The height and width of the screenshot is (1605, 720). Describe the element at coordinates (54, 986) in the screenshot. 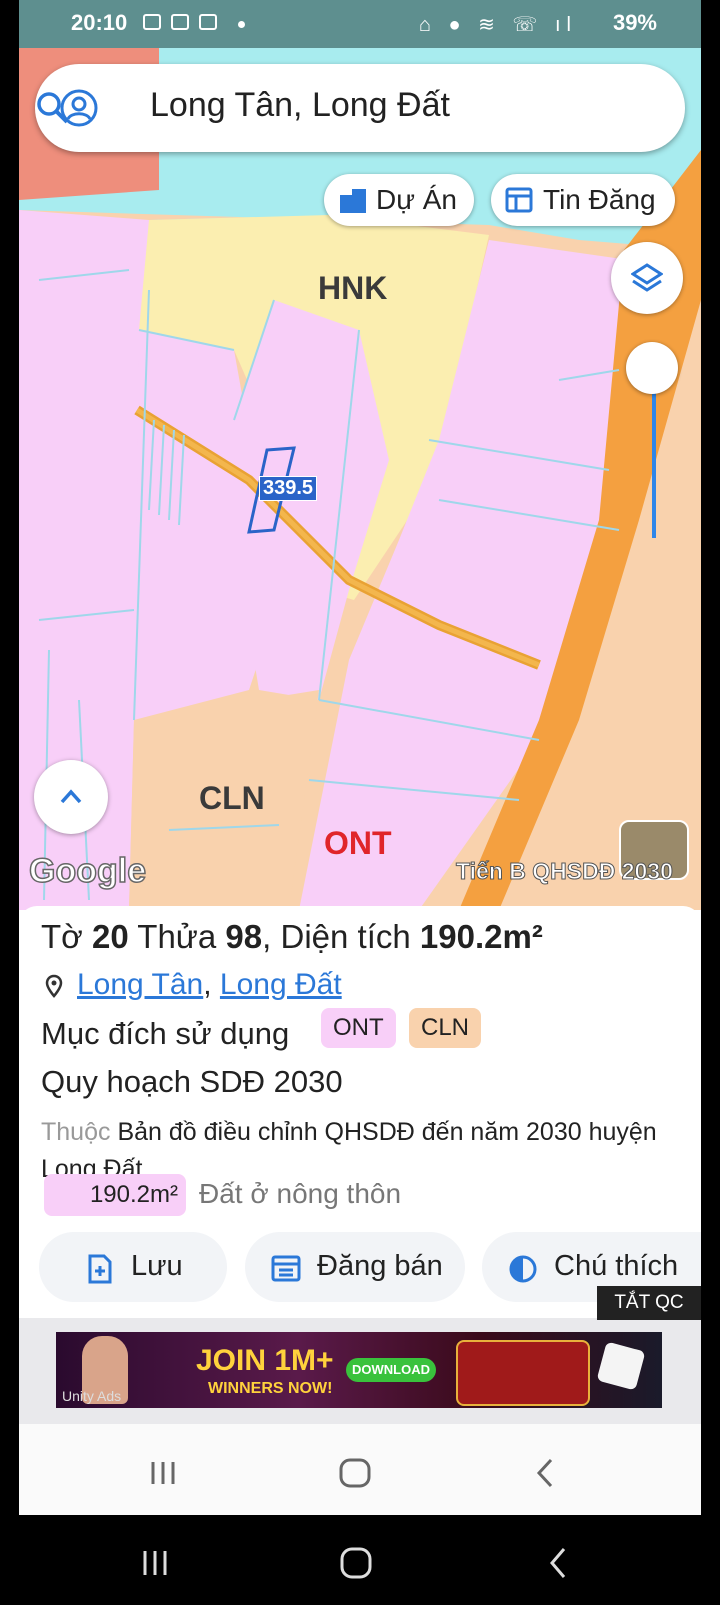

I see `location-pin-icon` at that location.